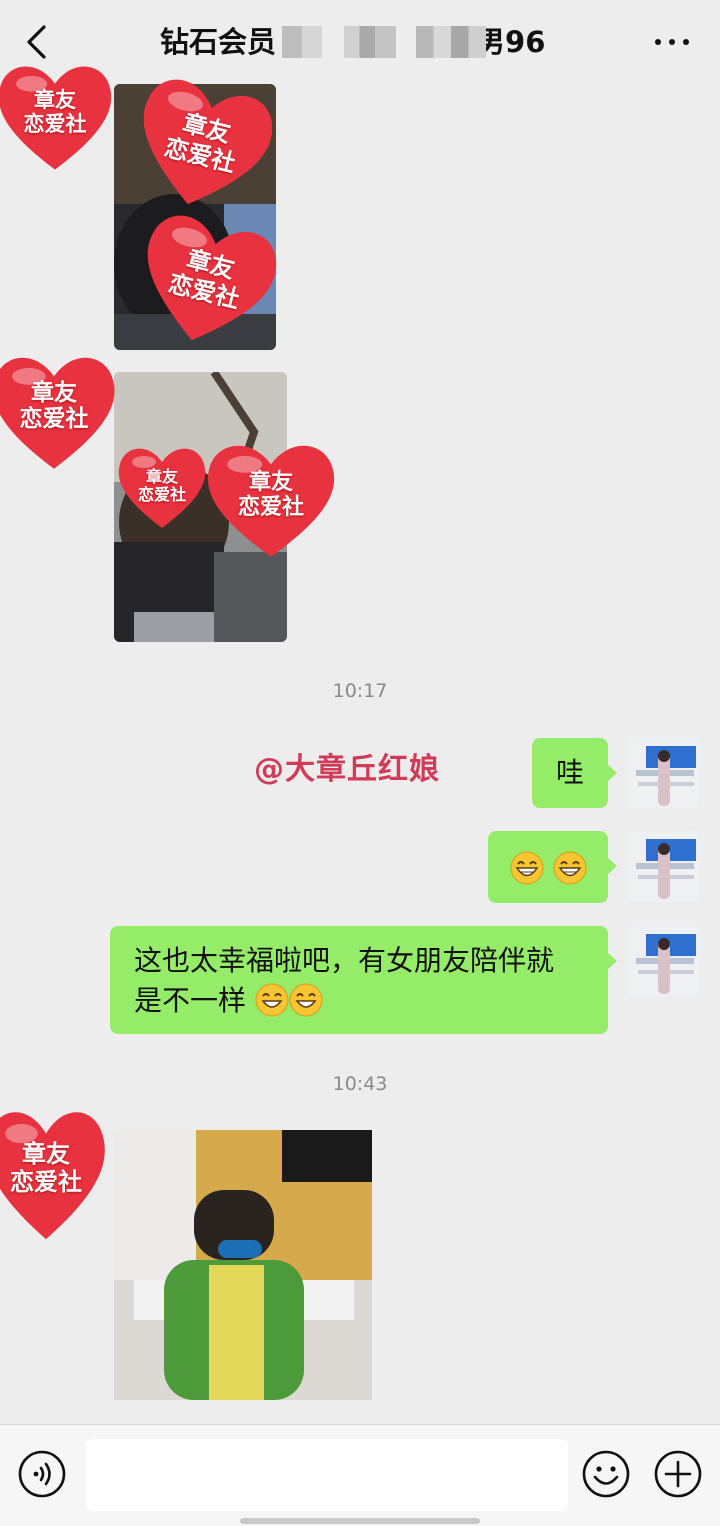 This screenshot has width=720, height=1526. I want to click on message-bubble, so click(552, 867).